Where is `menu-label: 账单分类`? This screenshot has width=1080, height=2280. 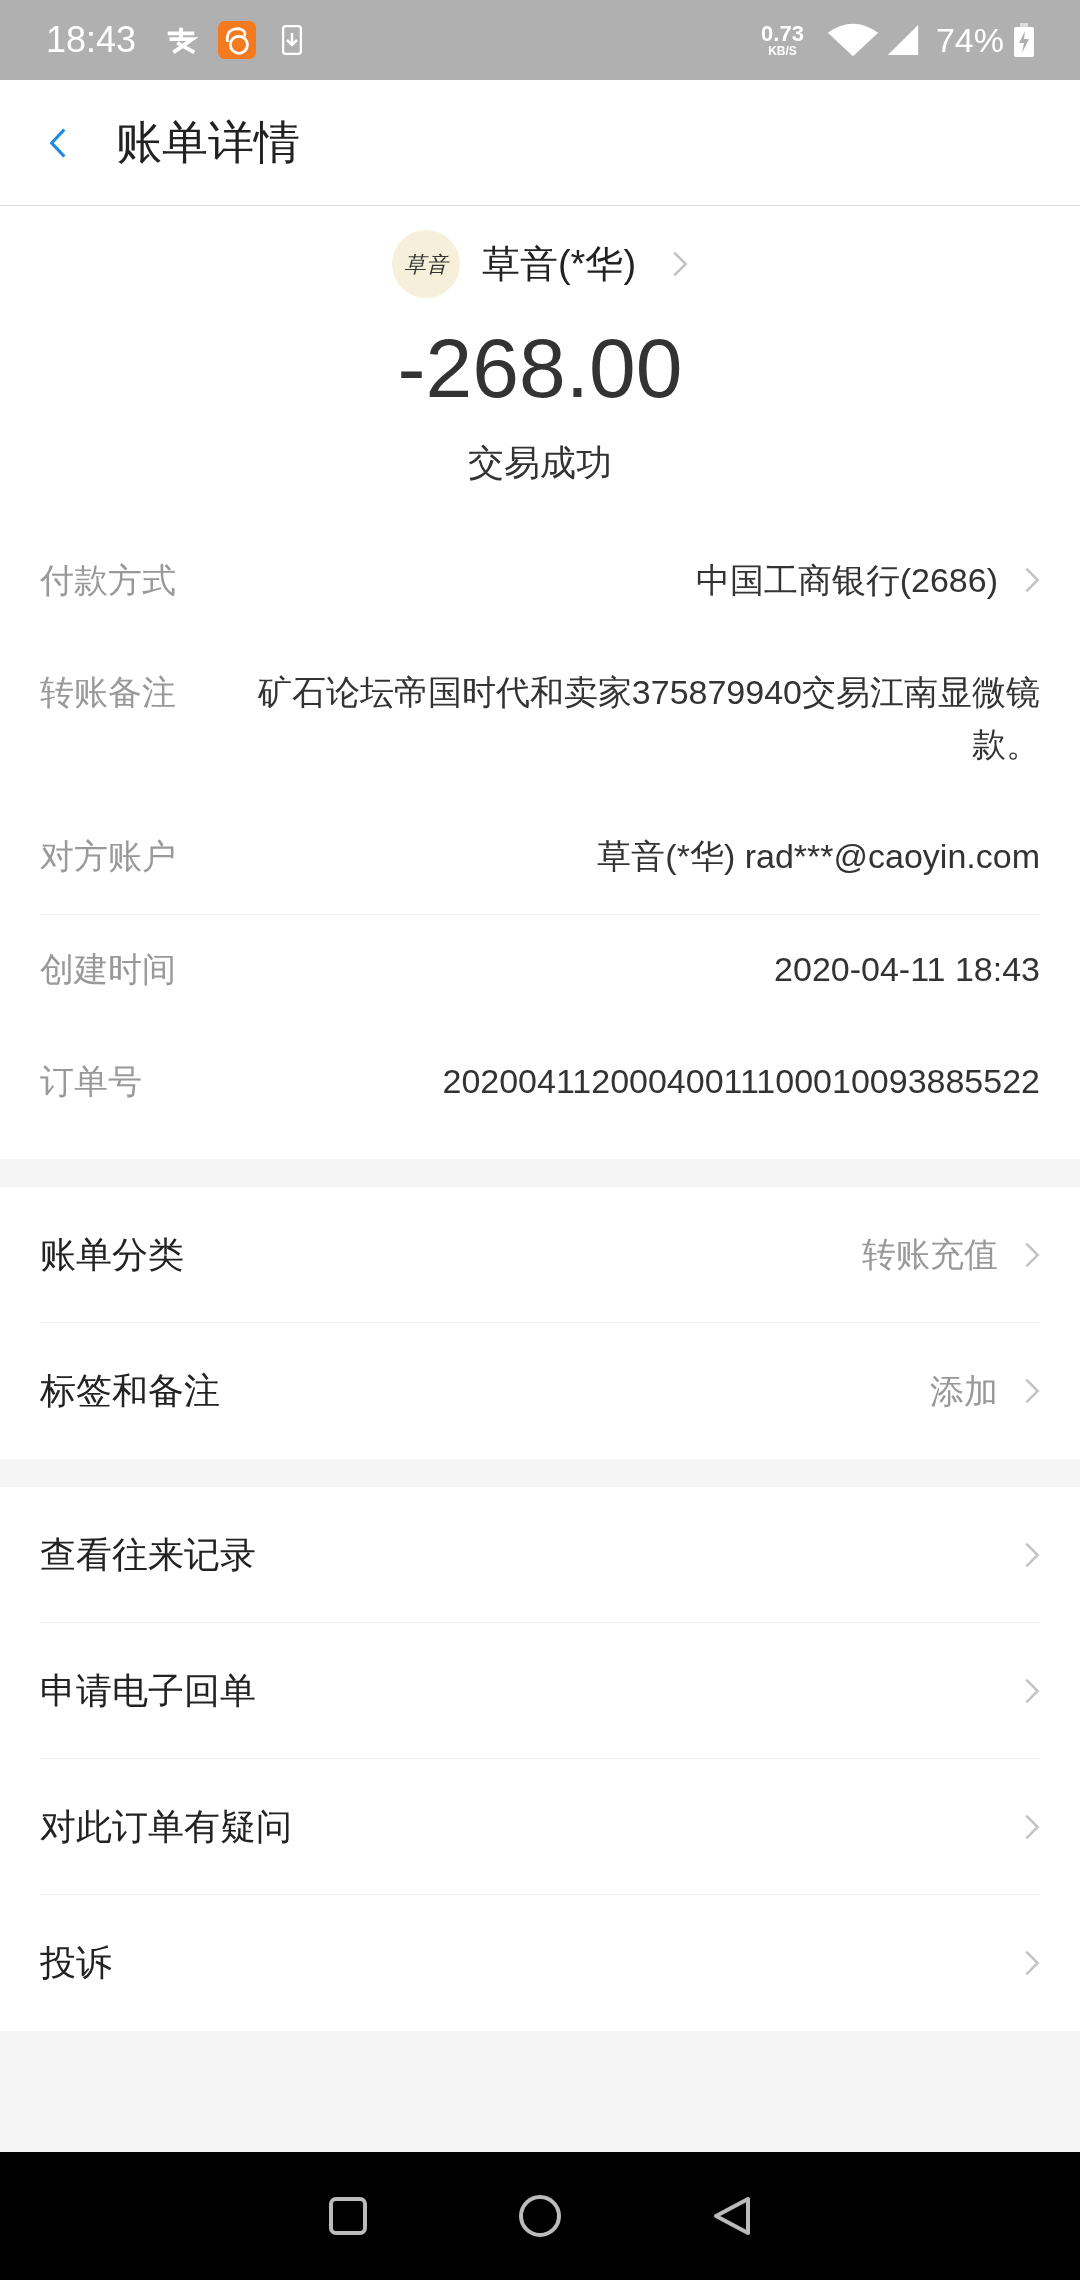
menu-label: 账单分类 is located at coordinates (112, 1254).